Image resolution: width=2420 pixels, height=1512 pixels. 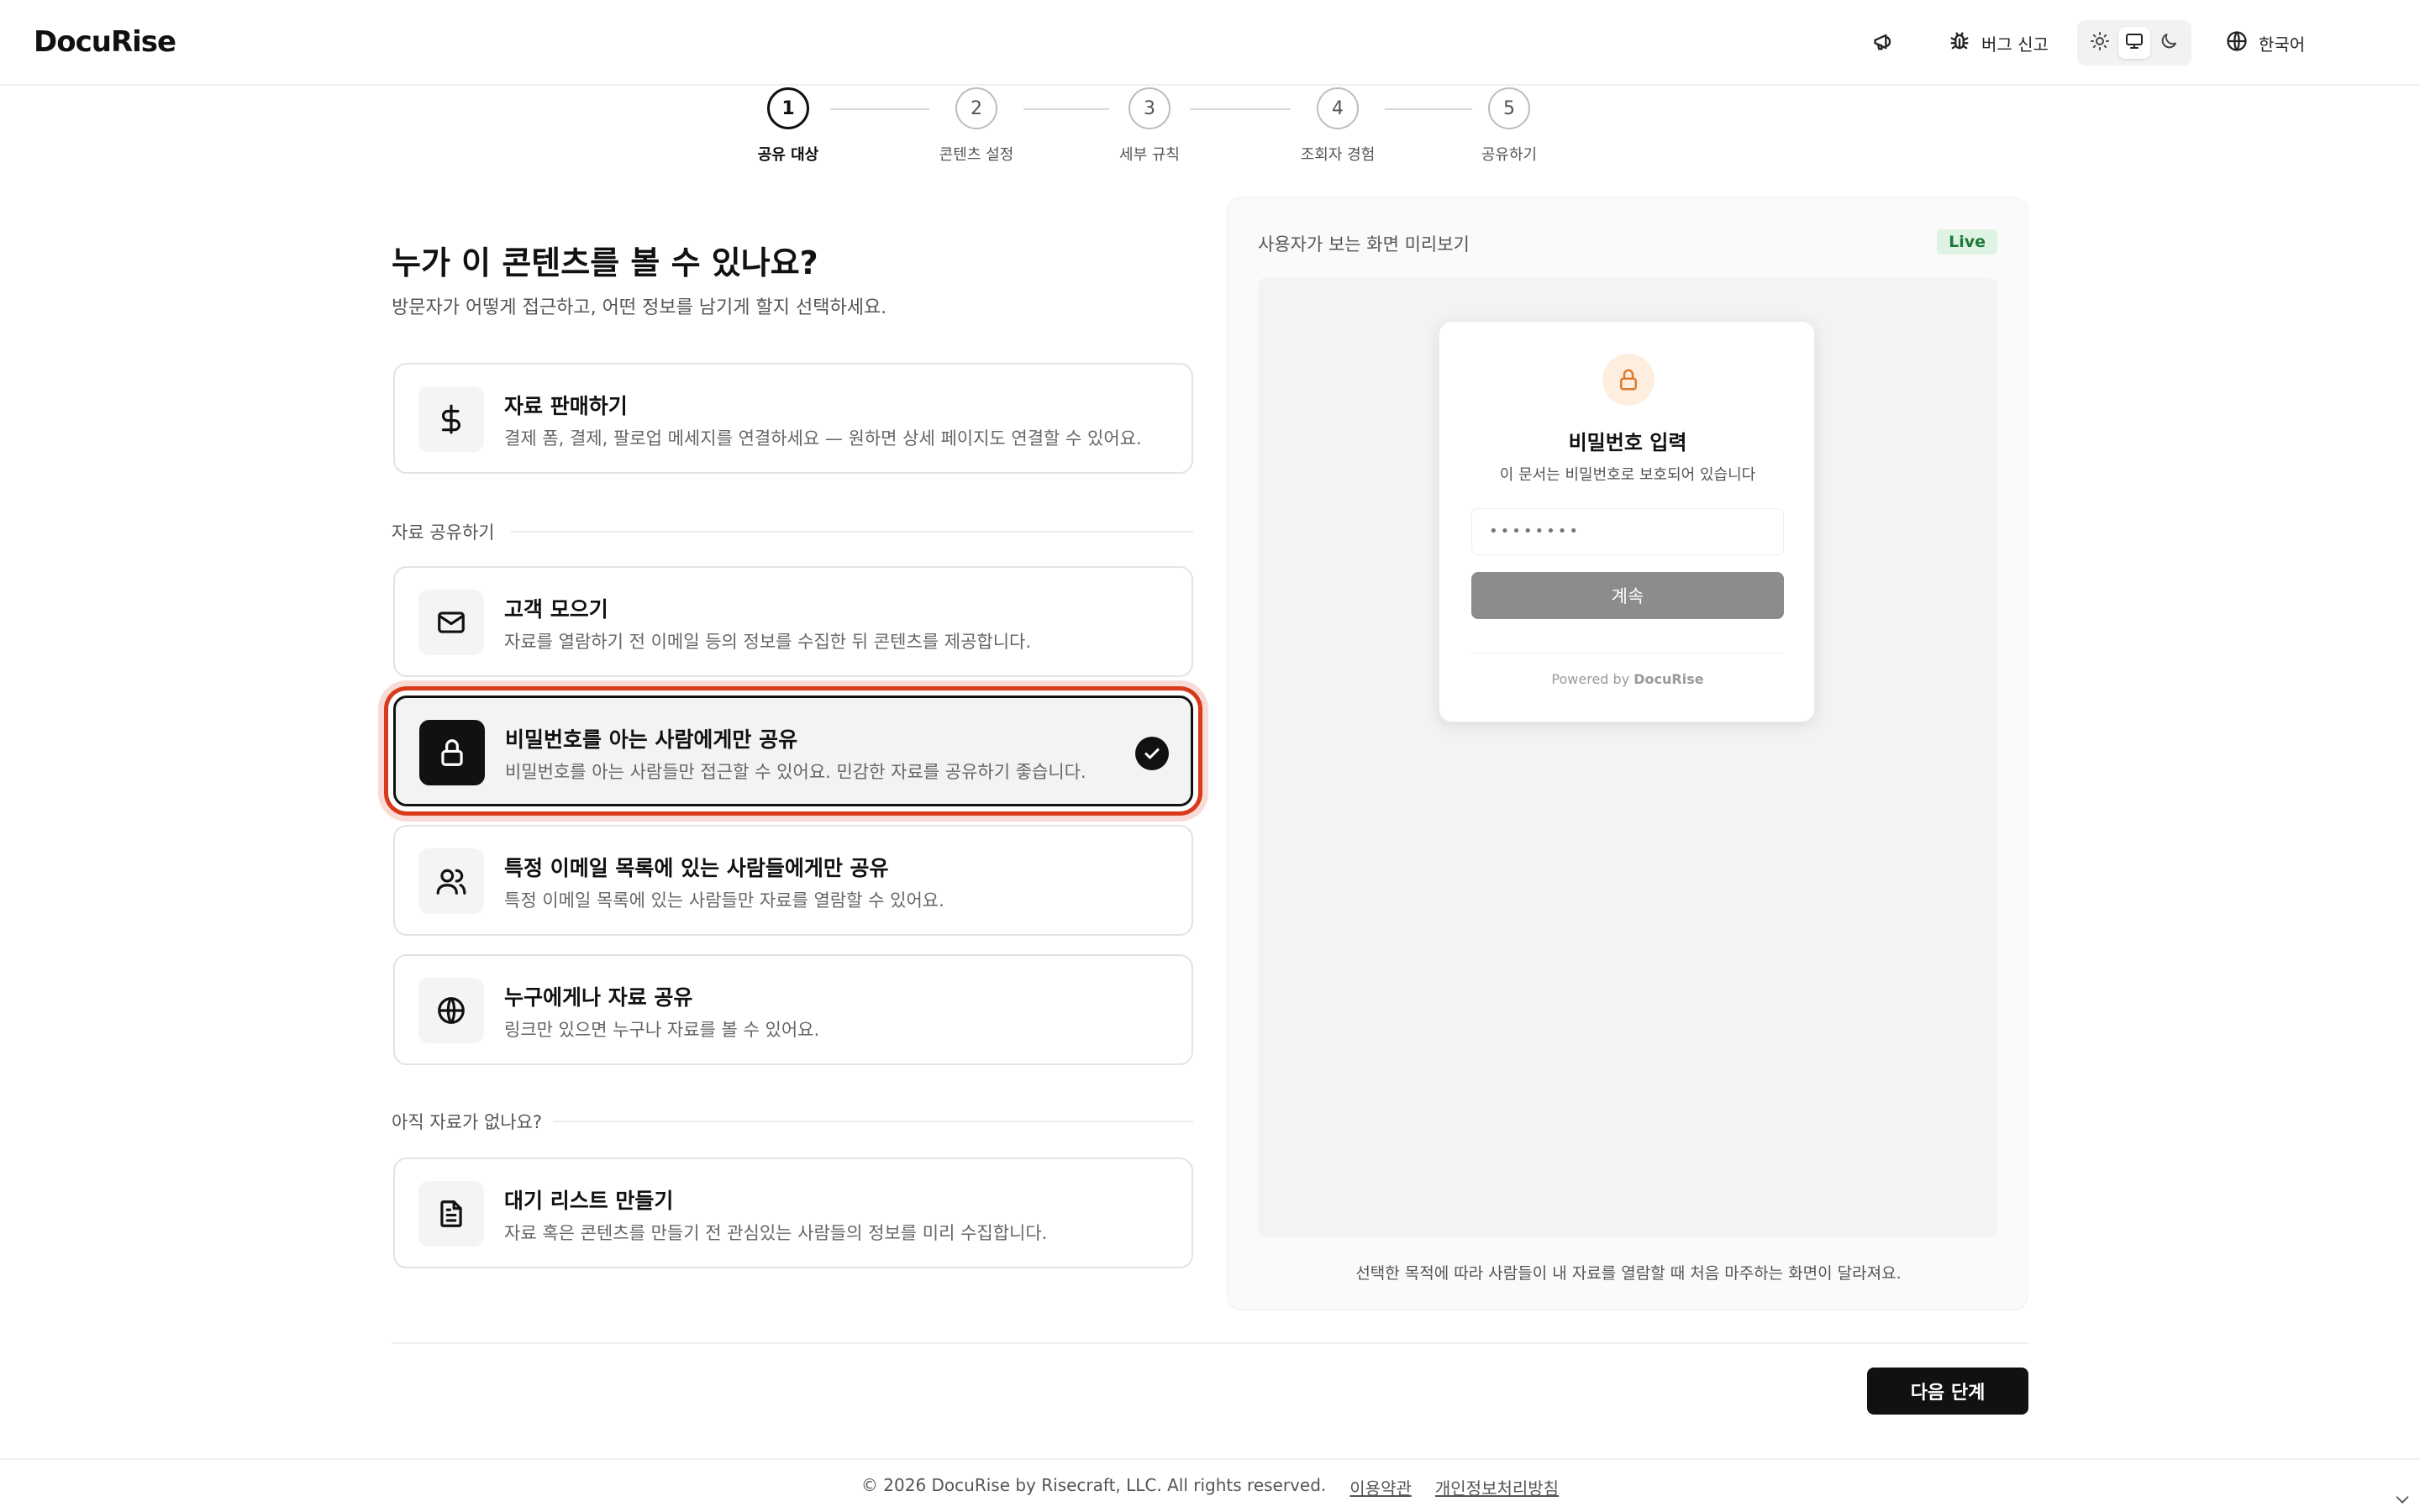 I want to click on chevron-down-icon, so click(x=2402, y=1499).